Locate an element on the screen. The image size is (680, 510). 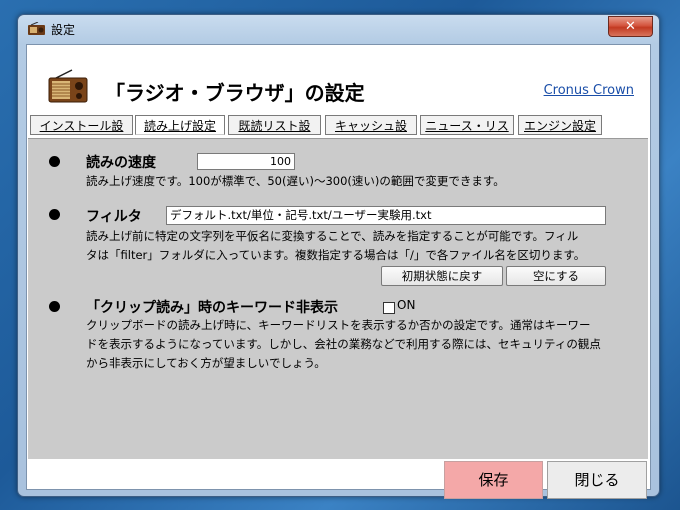
clip-keyword-label: 「クリップ読み」時のキーワード非表示 is located at coordinates (212, 308).